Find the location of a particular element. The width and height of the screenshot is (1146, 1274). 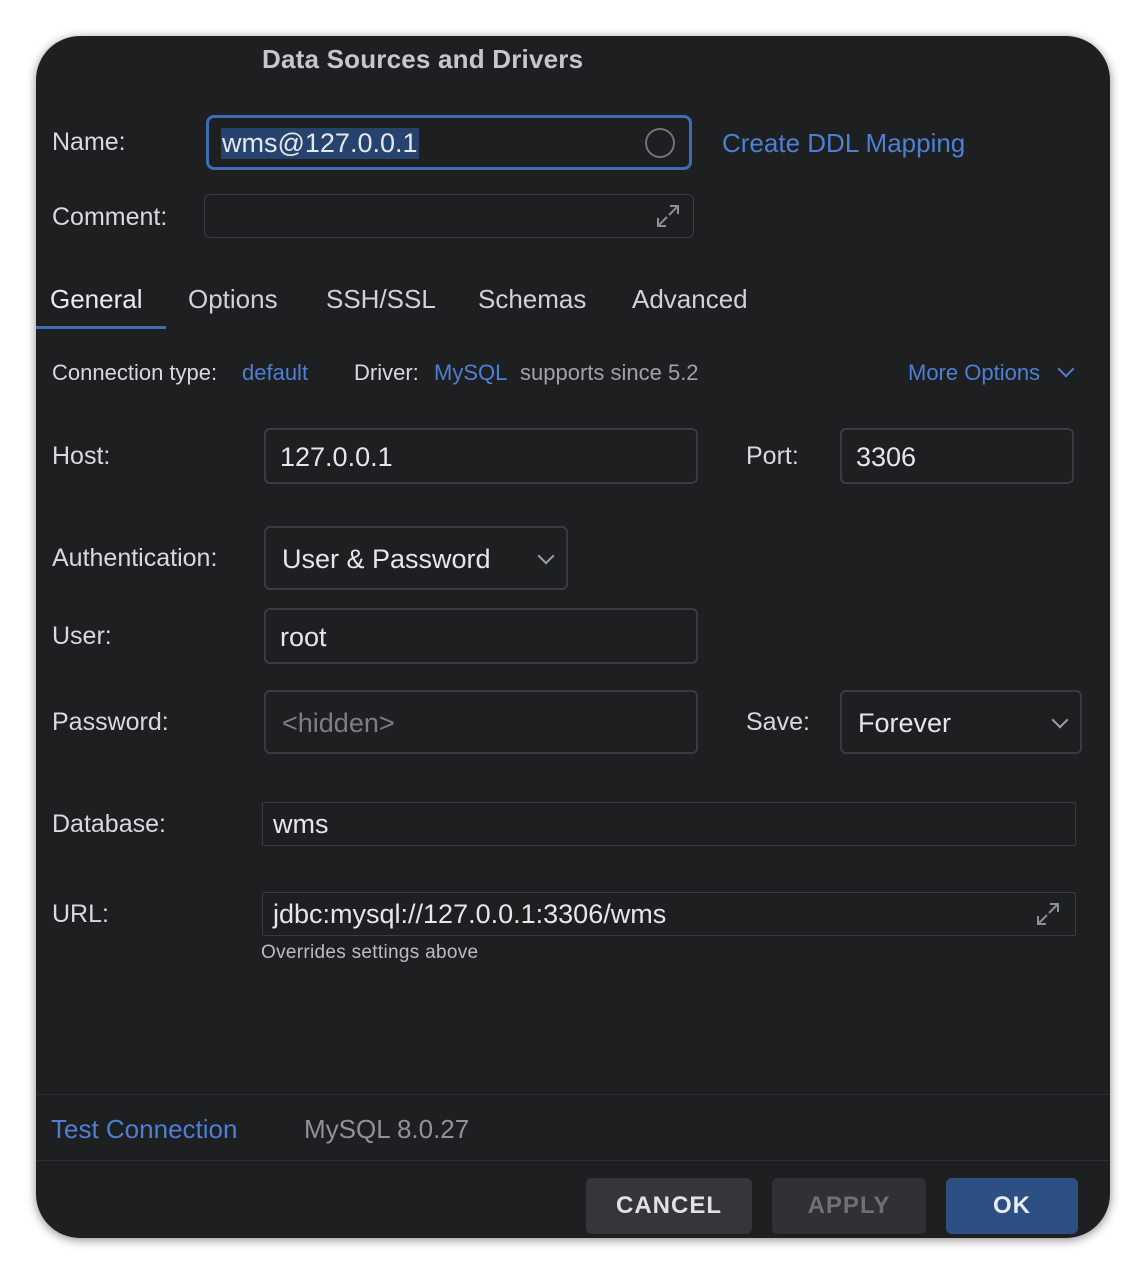

comment-label: Comment: is located at coordinates (110, 217).